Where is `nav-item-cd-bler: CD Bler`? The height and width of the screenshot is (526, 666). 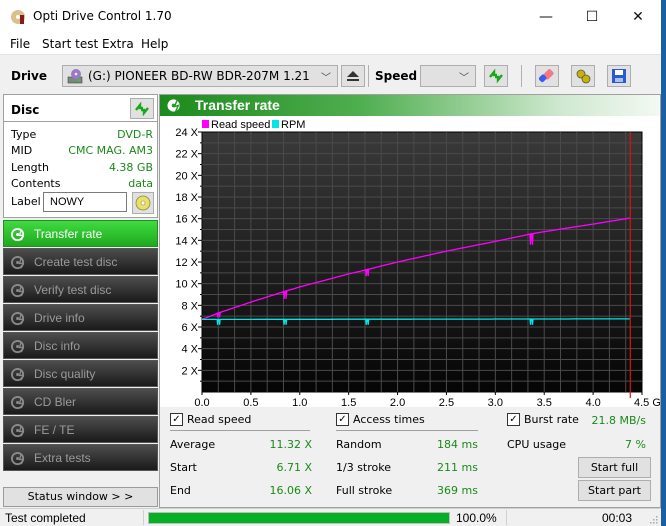 nav-item-cd-bler: CD Bler is located at coordinates (80, 401).